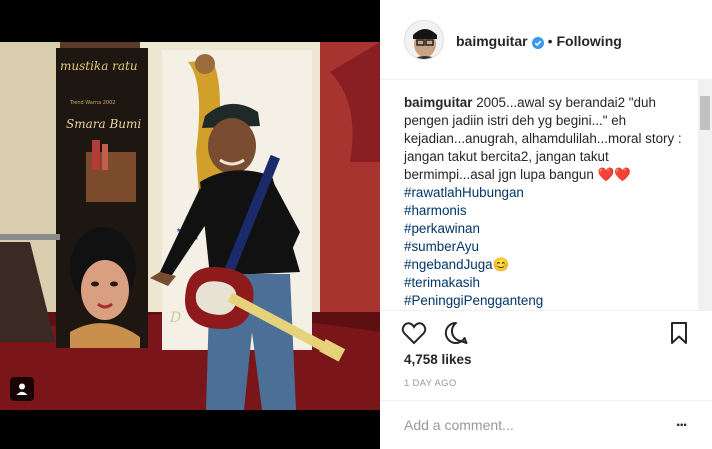 The image size is (712, 449). Describe the element at coordinates (588, 41) in the screenshot. I see `following-button: Following` at that location.